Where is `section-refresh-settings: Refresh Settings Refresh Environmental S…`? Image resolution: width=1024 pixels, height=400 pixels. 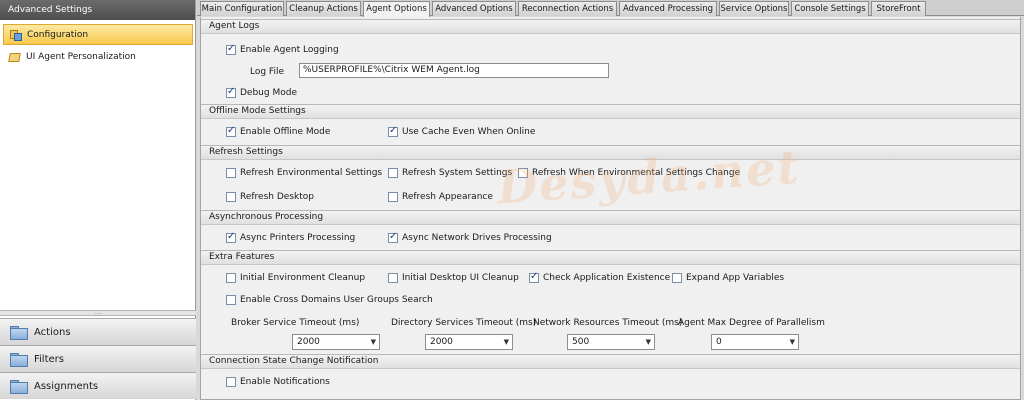
section-refresh-settings: Refresh Settings Refresh Environmental S… is located at coordinates (610, 177).